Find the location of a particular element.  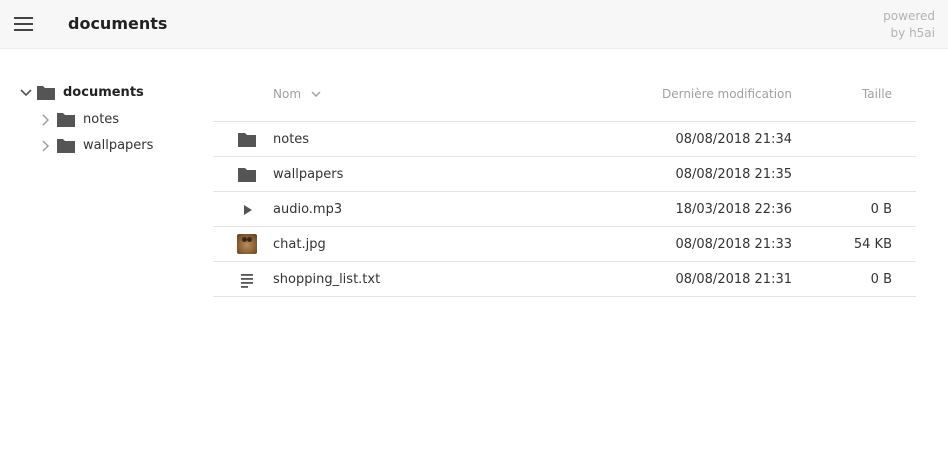

item-date: 08/08/2018 21:33 is located at coordinates (733, 244).